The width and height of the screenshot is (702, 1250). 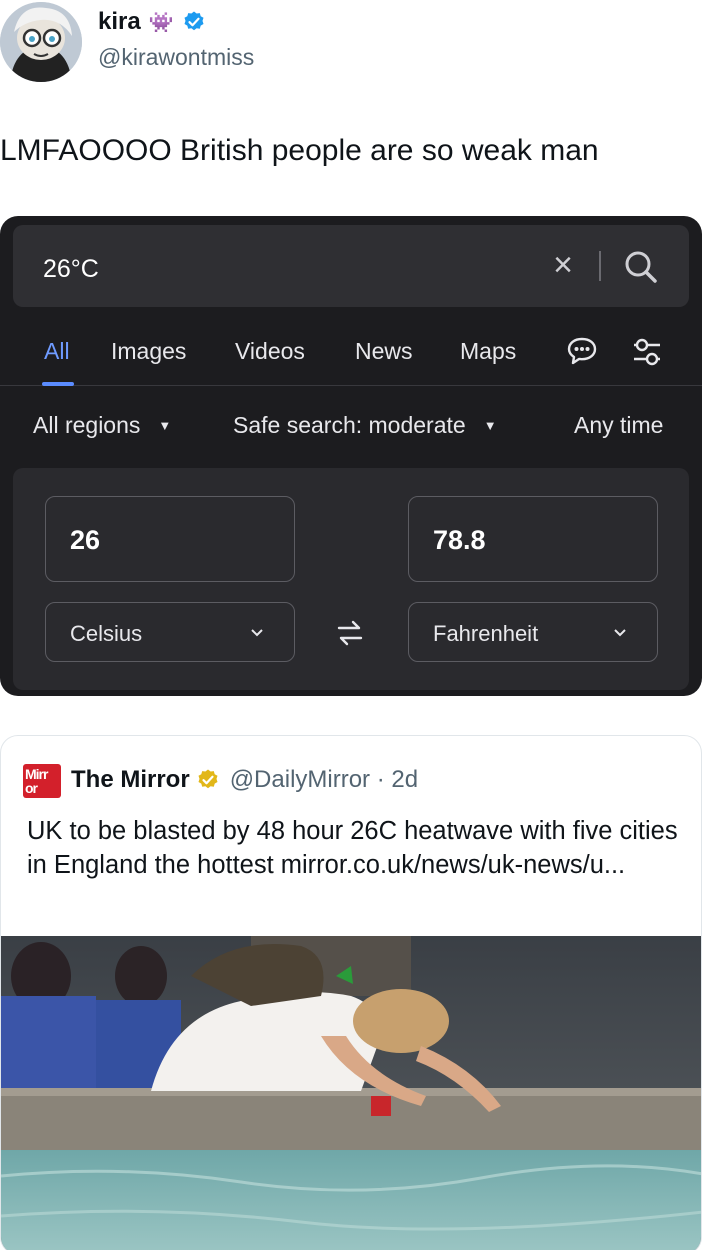 What do you see at coordinates (208, 779) in the screenshot?
I see `verified-gold-badge-icon` at bounding box center [208, 779].